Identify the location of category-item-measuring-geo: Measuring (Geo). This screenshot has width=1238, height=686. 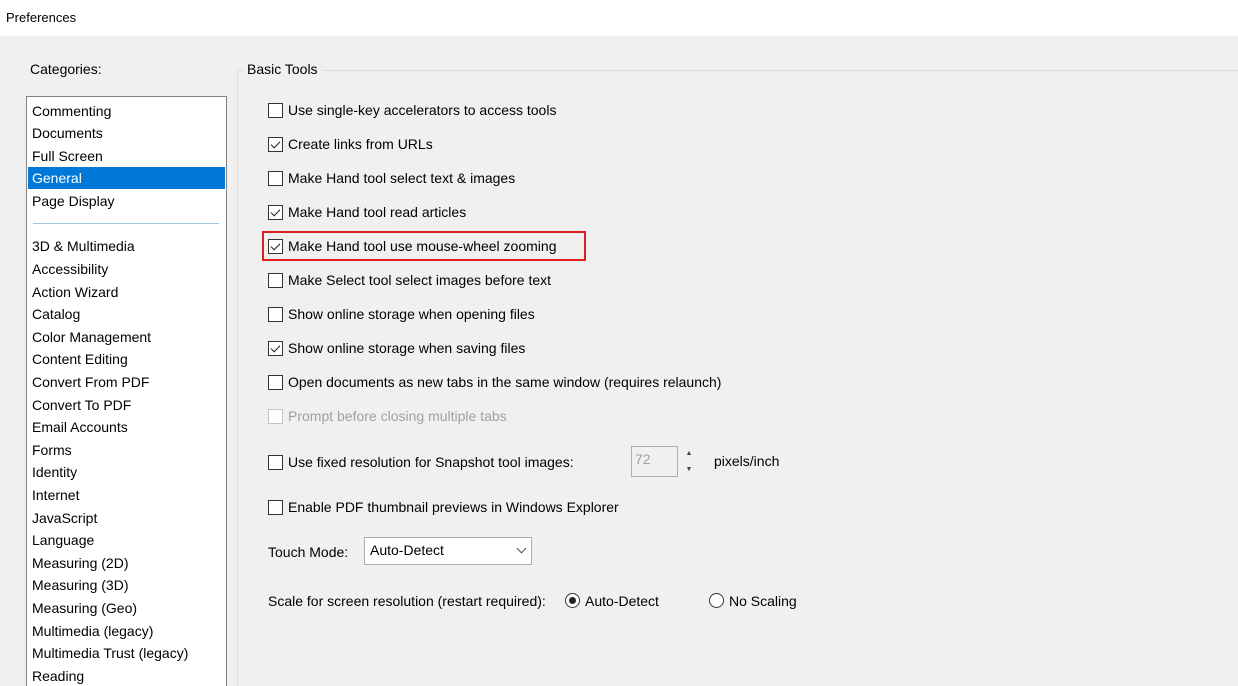
(126, 608).